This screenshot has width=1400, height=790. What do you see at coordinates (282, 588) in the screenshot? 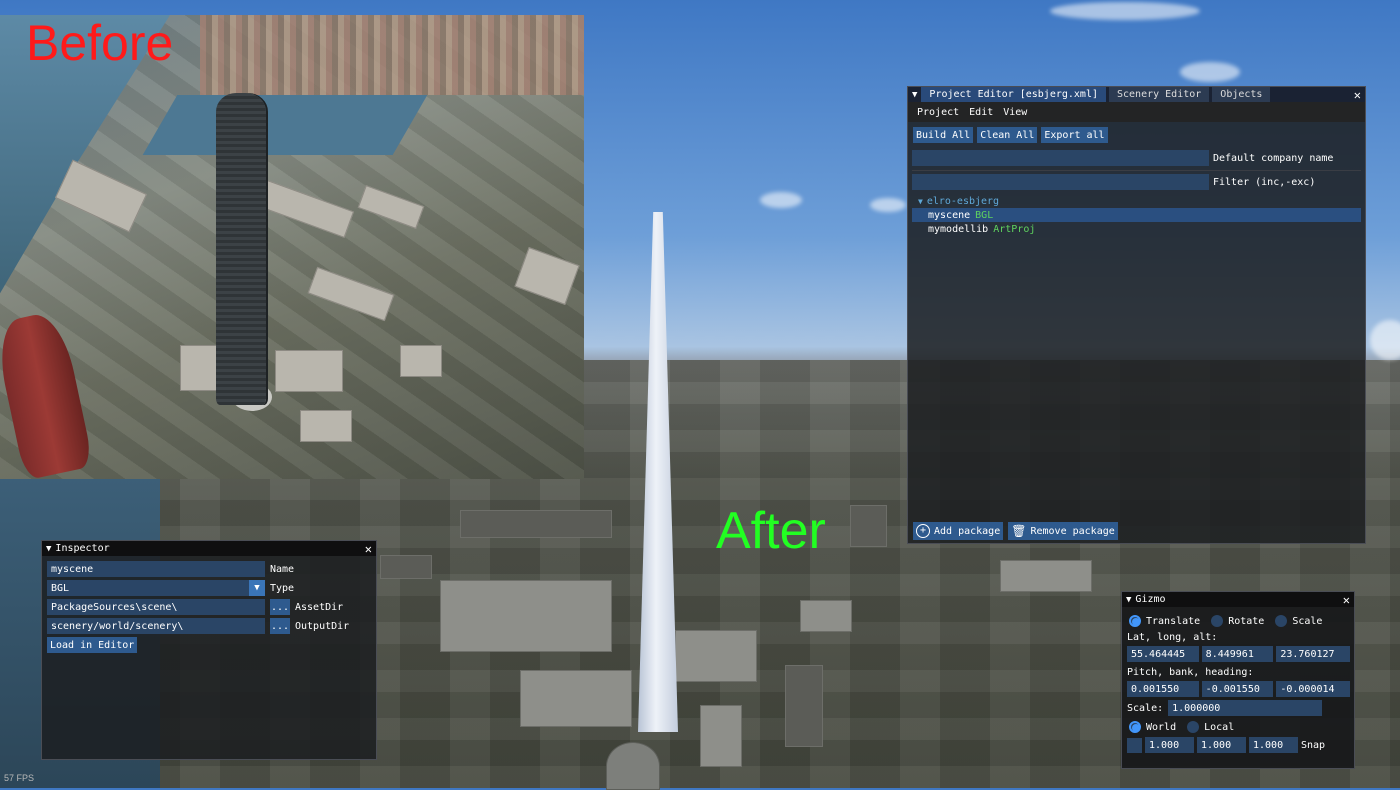
I see `type-label: Type` at bounding box center [282, 588].